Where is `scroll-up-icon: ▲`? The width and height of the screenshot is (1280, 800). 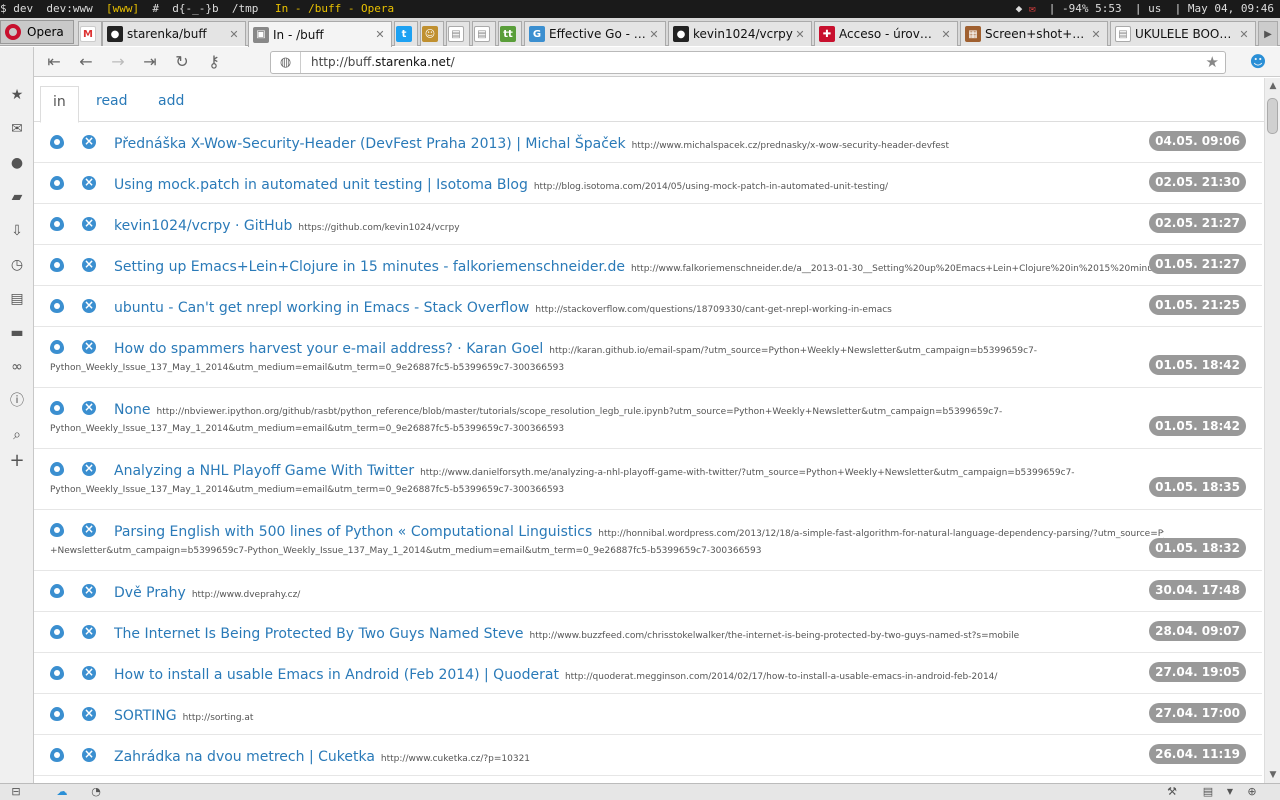 scroll-up-icon: ▲ is located at coordinates (1272, 86).